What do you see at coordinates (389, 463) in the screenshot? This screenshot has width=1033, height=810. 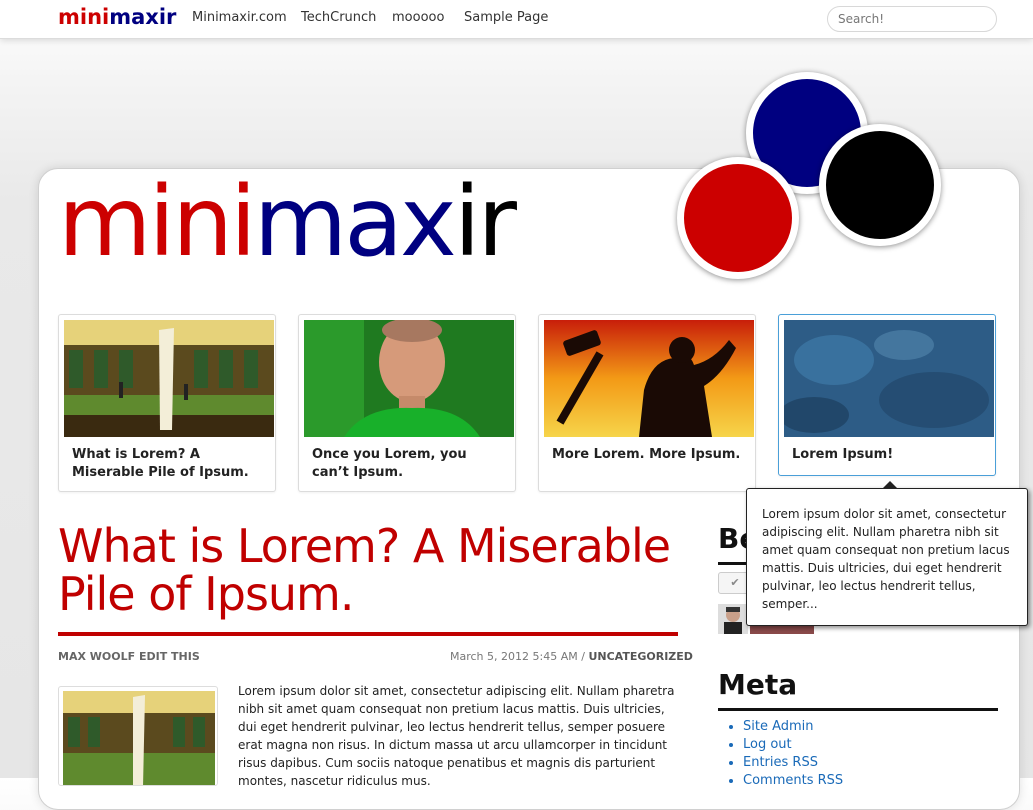 I see `featured-card-title: Once you Lorem, you can’t Ipsum.` at bounding box center [389, 463].